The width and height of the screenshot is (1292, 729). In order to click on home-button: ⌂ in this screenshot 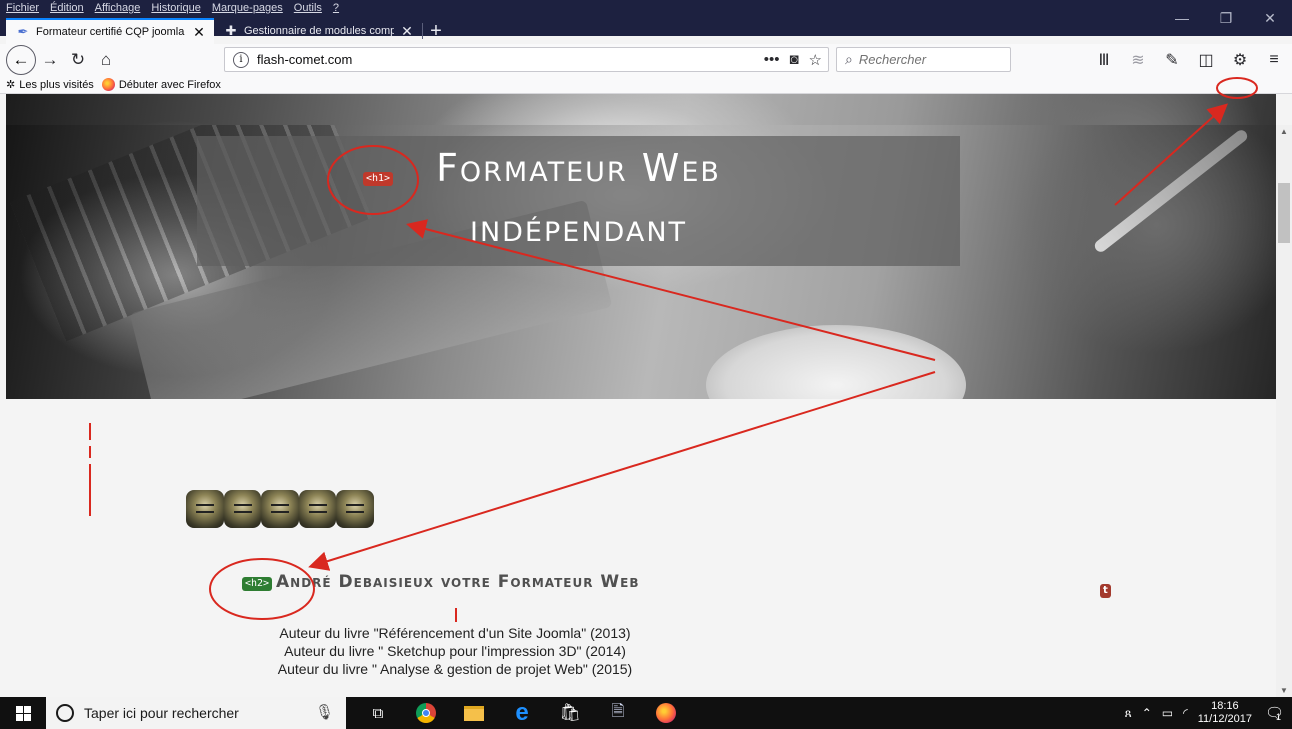, I will do `click(106, 60)`.